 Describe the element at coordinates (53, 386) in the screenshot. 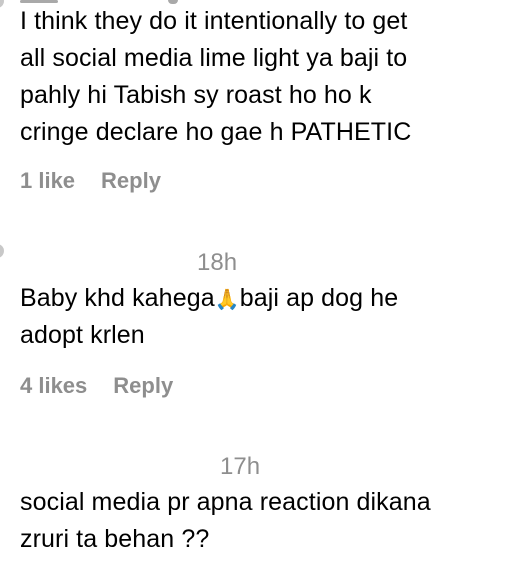

I see `like-count: 4 likes` at that location.